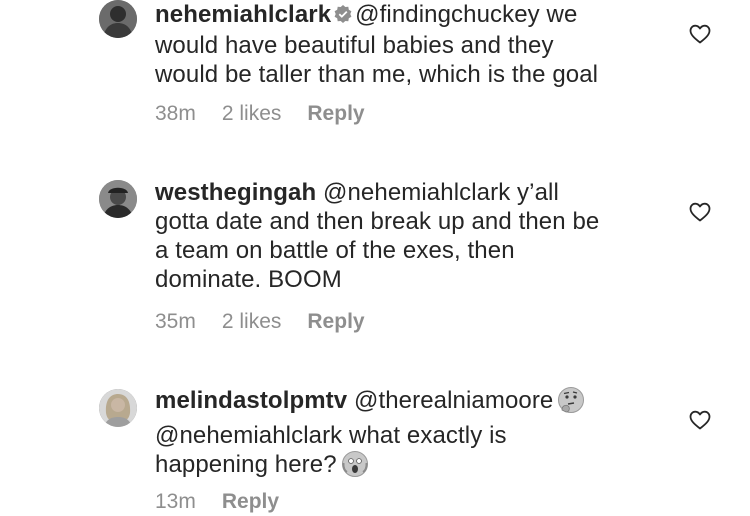 This screenshot has height=516, width=750. What do you see at coordinates (453, 400) in the screenshot?
I see `comment-line: @therealniamoore` at bounding box center [453, 400].